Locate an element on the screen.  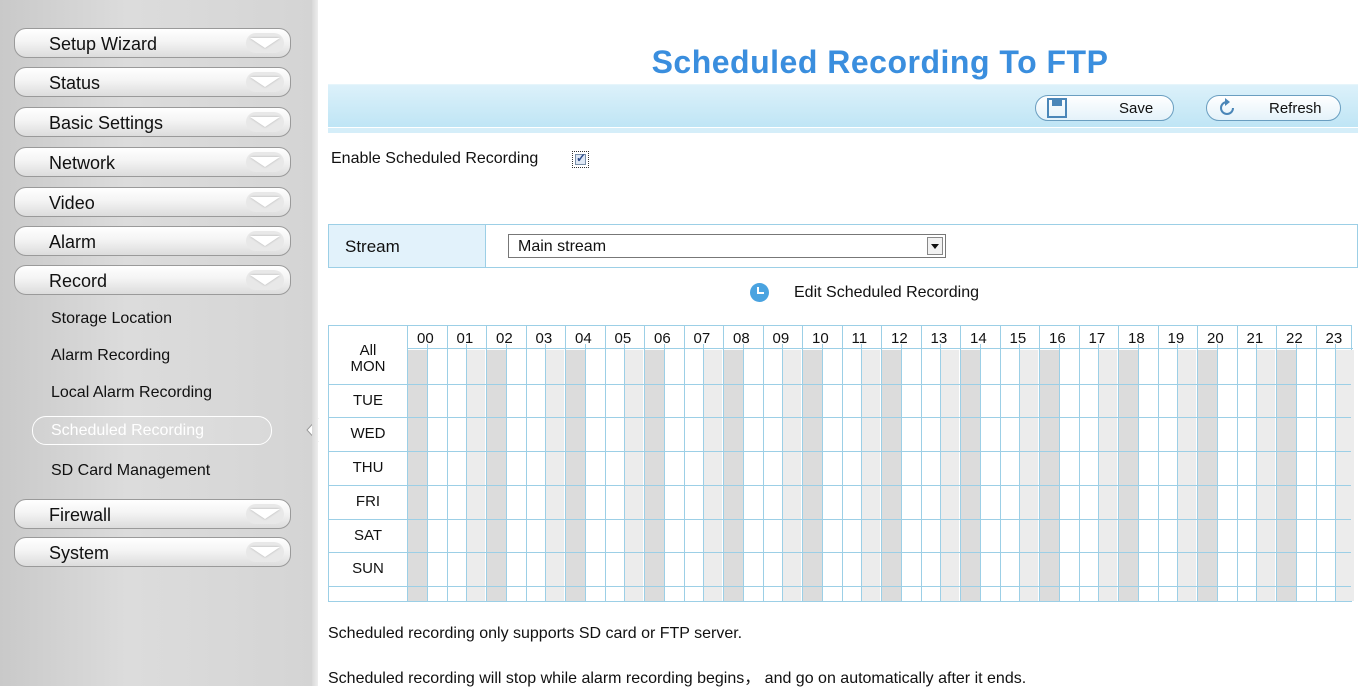
save-button: Save is located at coordinates (1104, 108).